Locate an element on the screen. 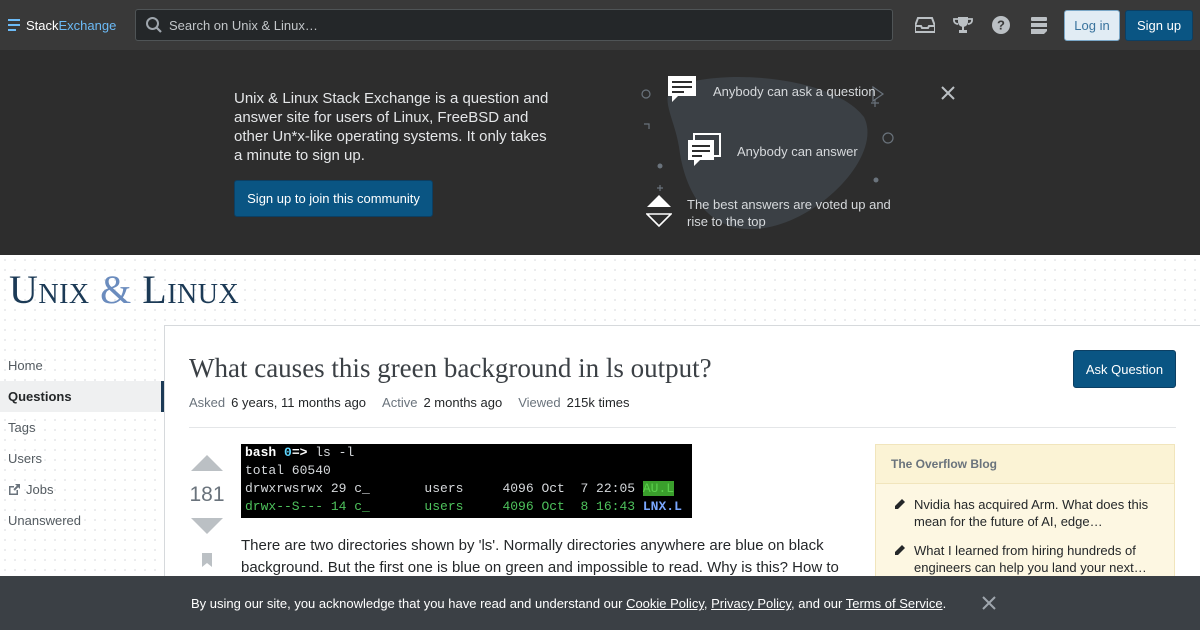  blog-entry-line1: What I learned from hiring hundreds of is located at coordinates (1025, 550).